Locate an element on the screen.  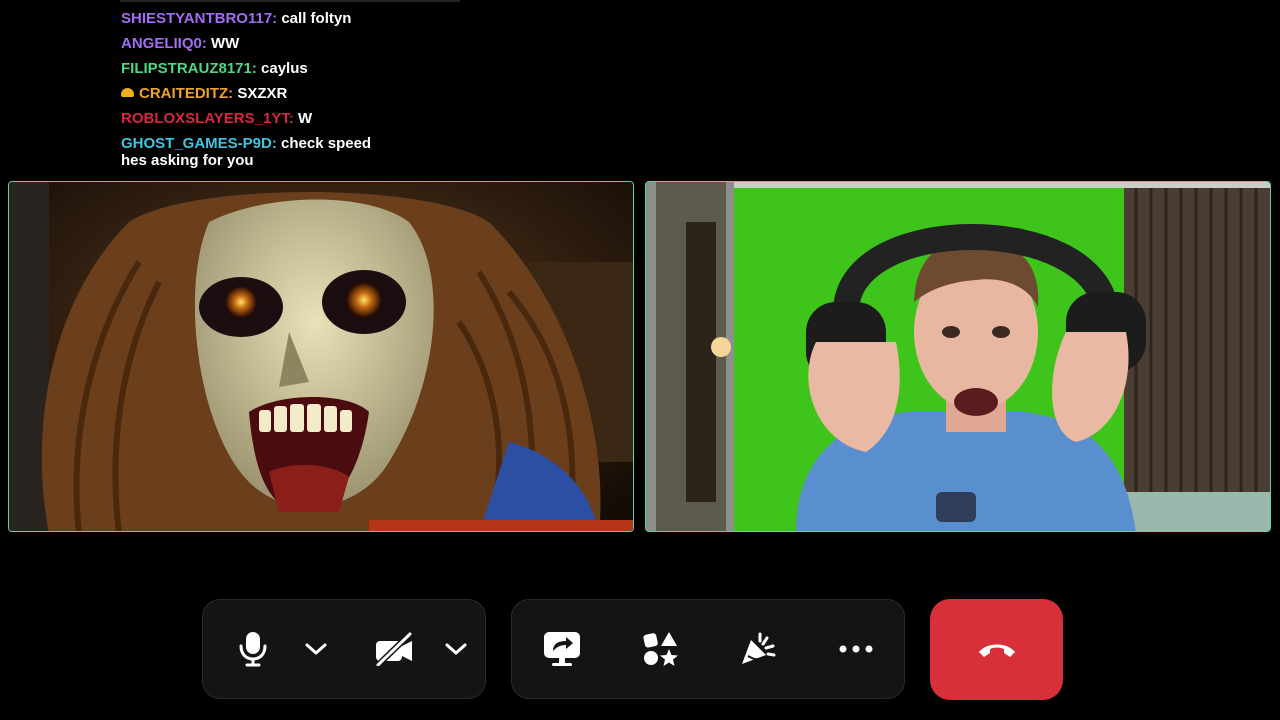
screen-share-button is located at coordinates (562, 649).